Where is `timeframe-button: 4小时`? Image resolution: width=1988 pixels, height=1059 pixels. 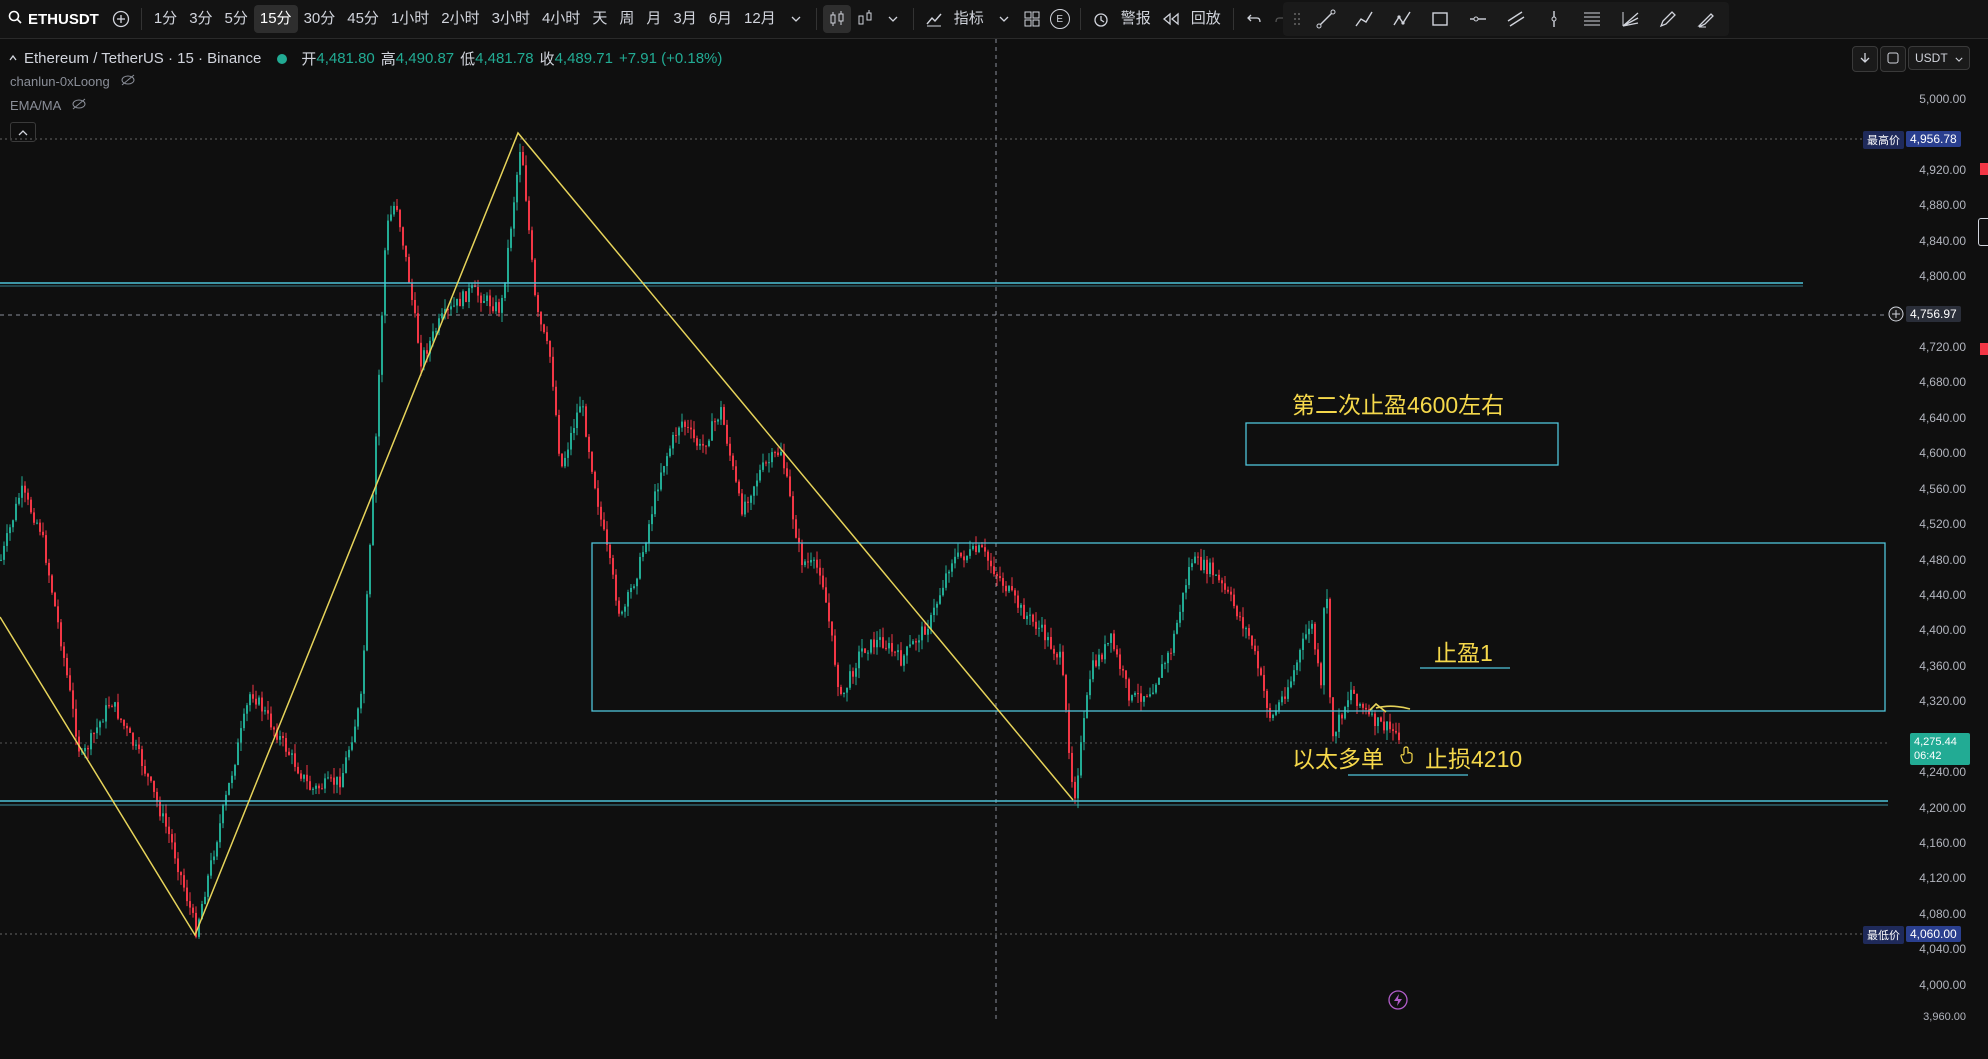 timeframe-button: 4小时 is located at coordinates (561, 19).